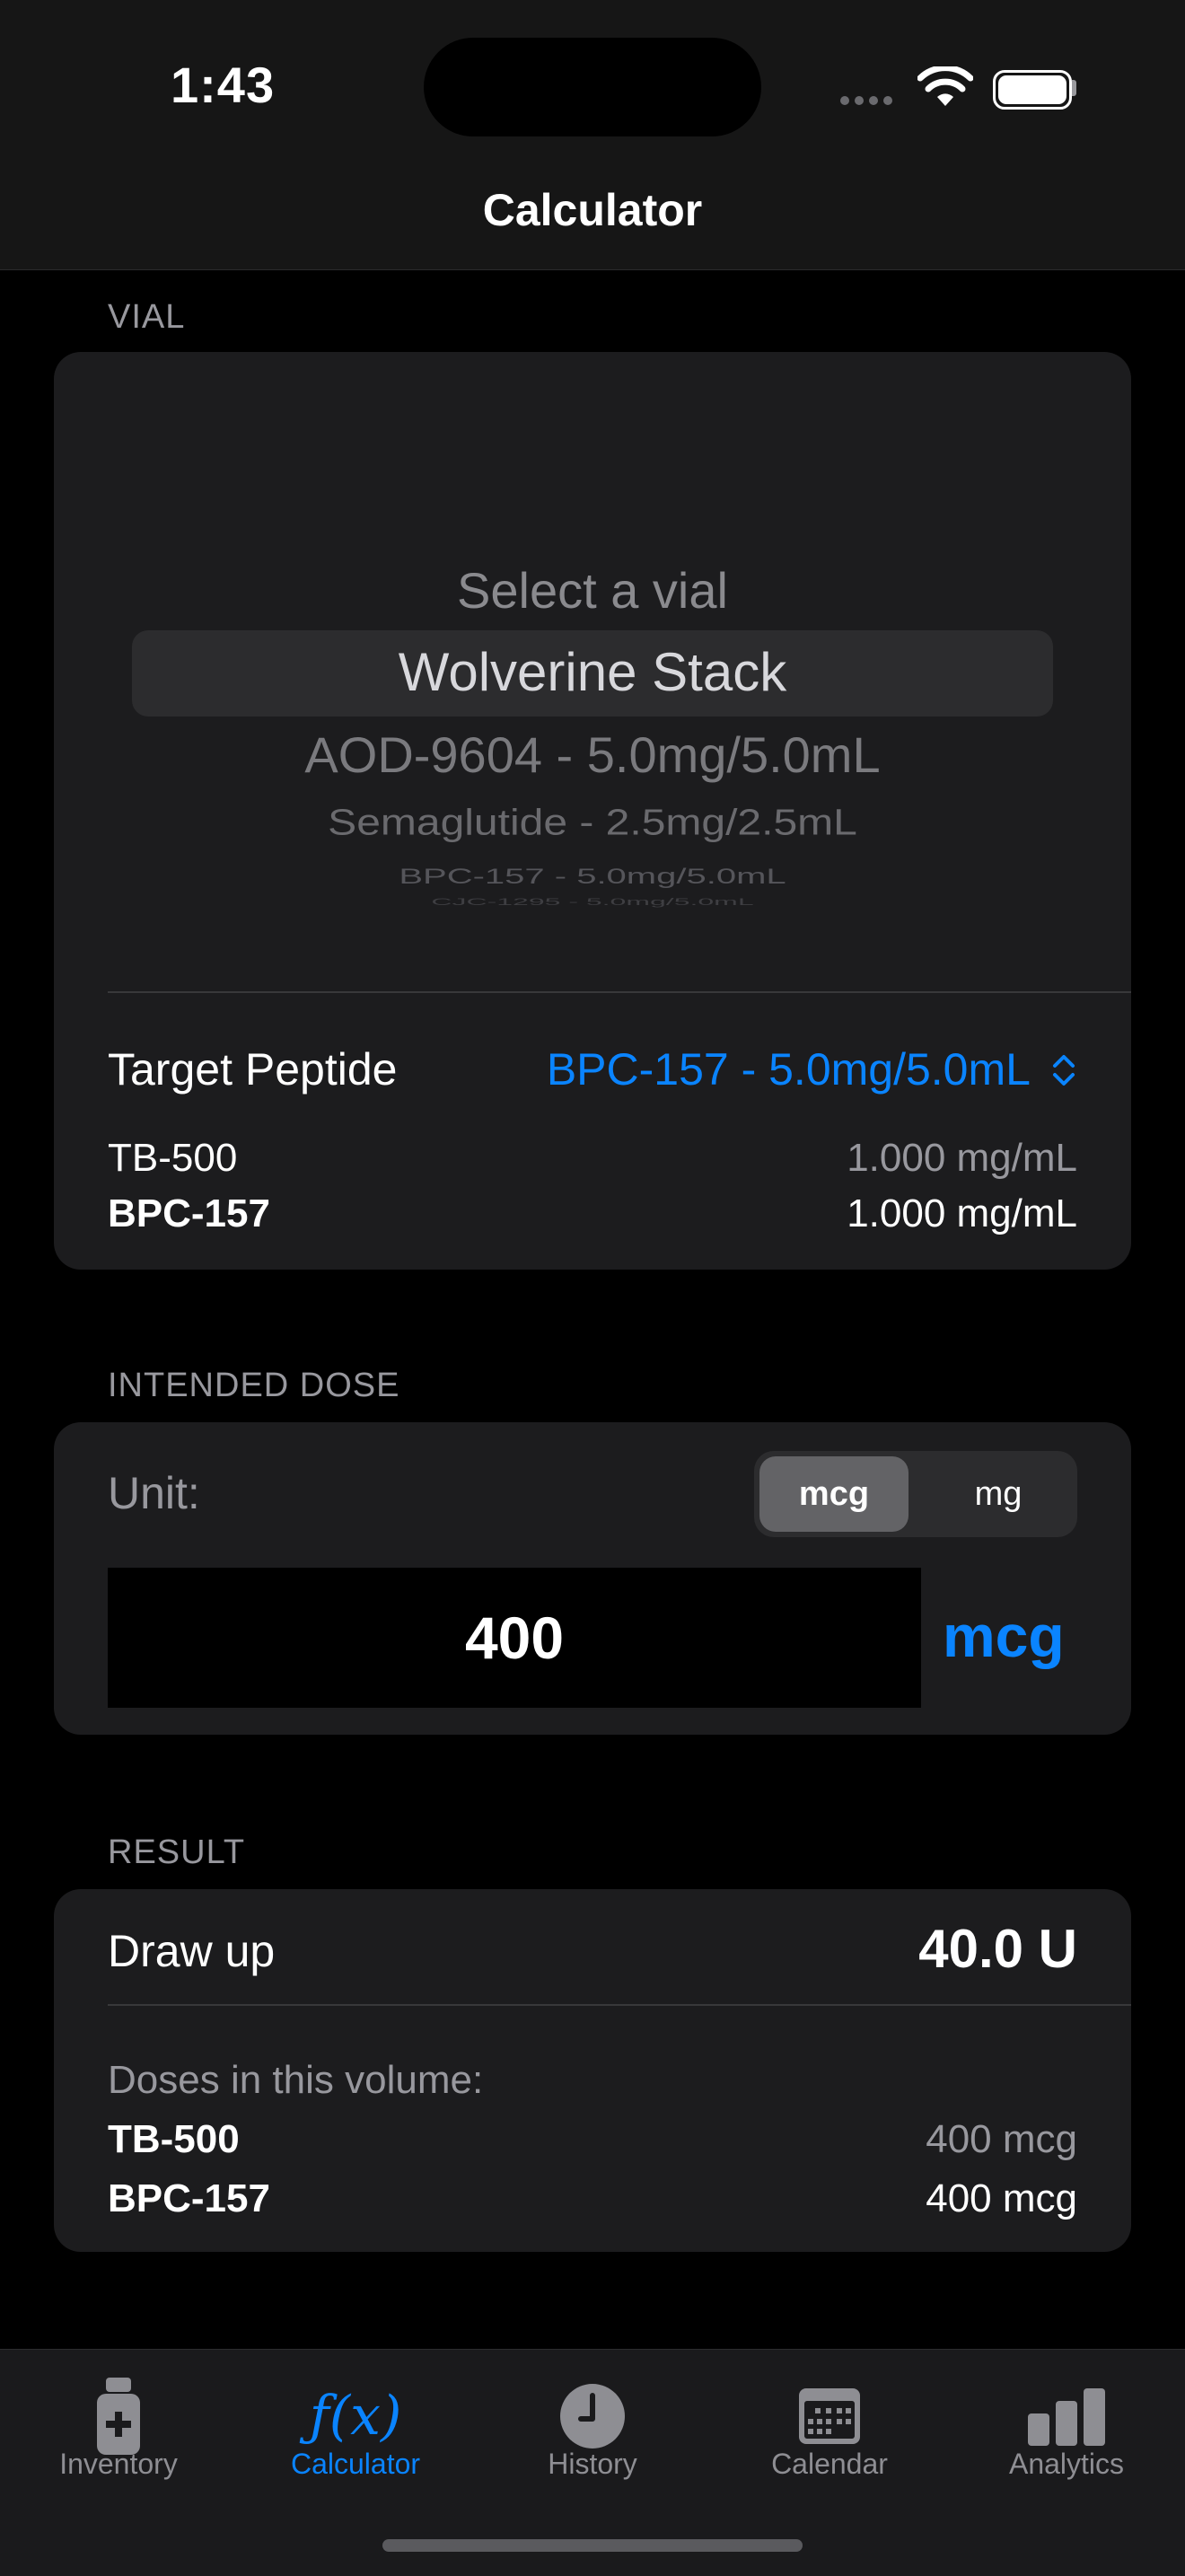 The height and width of the screenshot is (2576, 1185). What do you see at coordinates (945, 88) in the screenshot?
I see `wifi-icon` at bounding box center [945, 88].